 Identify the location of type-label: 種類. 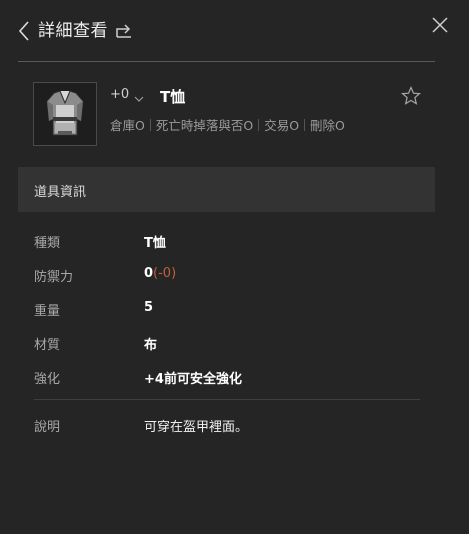
(47, 243).